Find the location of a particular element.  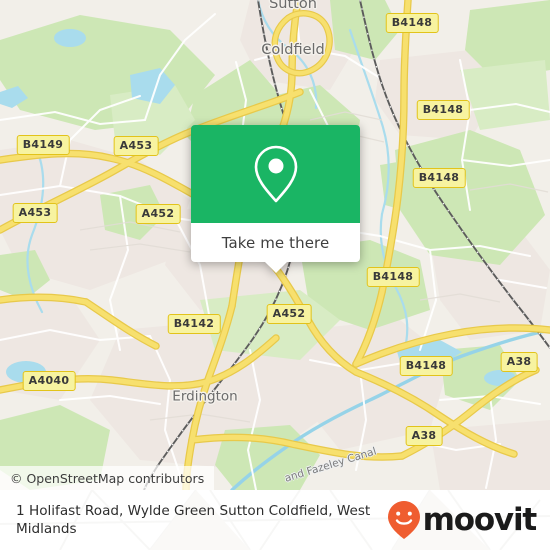

card-pin-area is located at coordinates (275, 174).